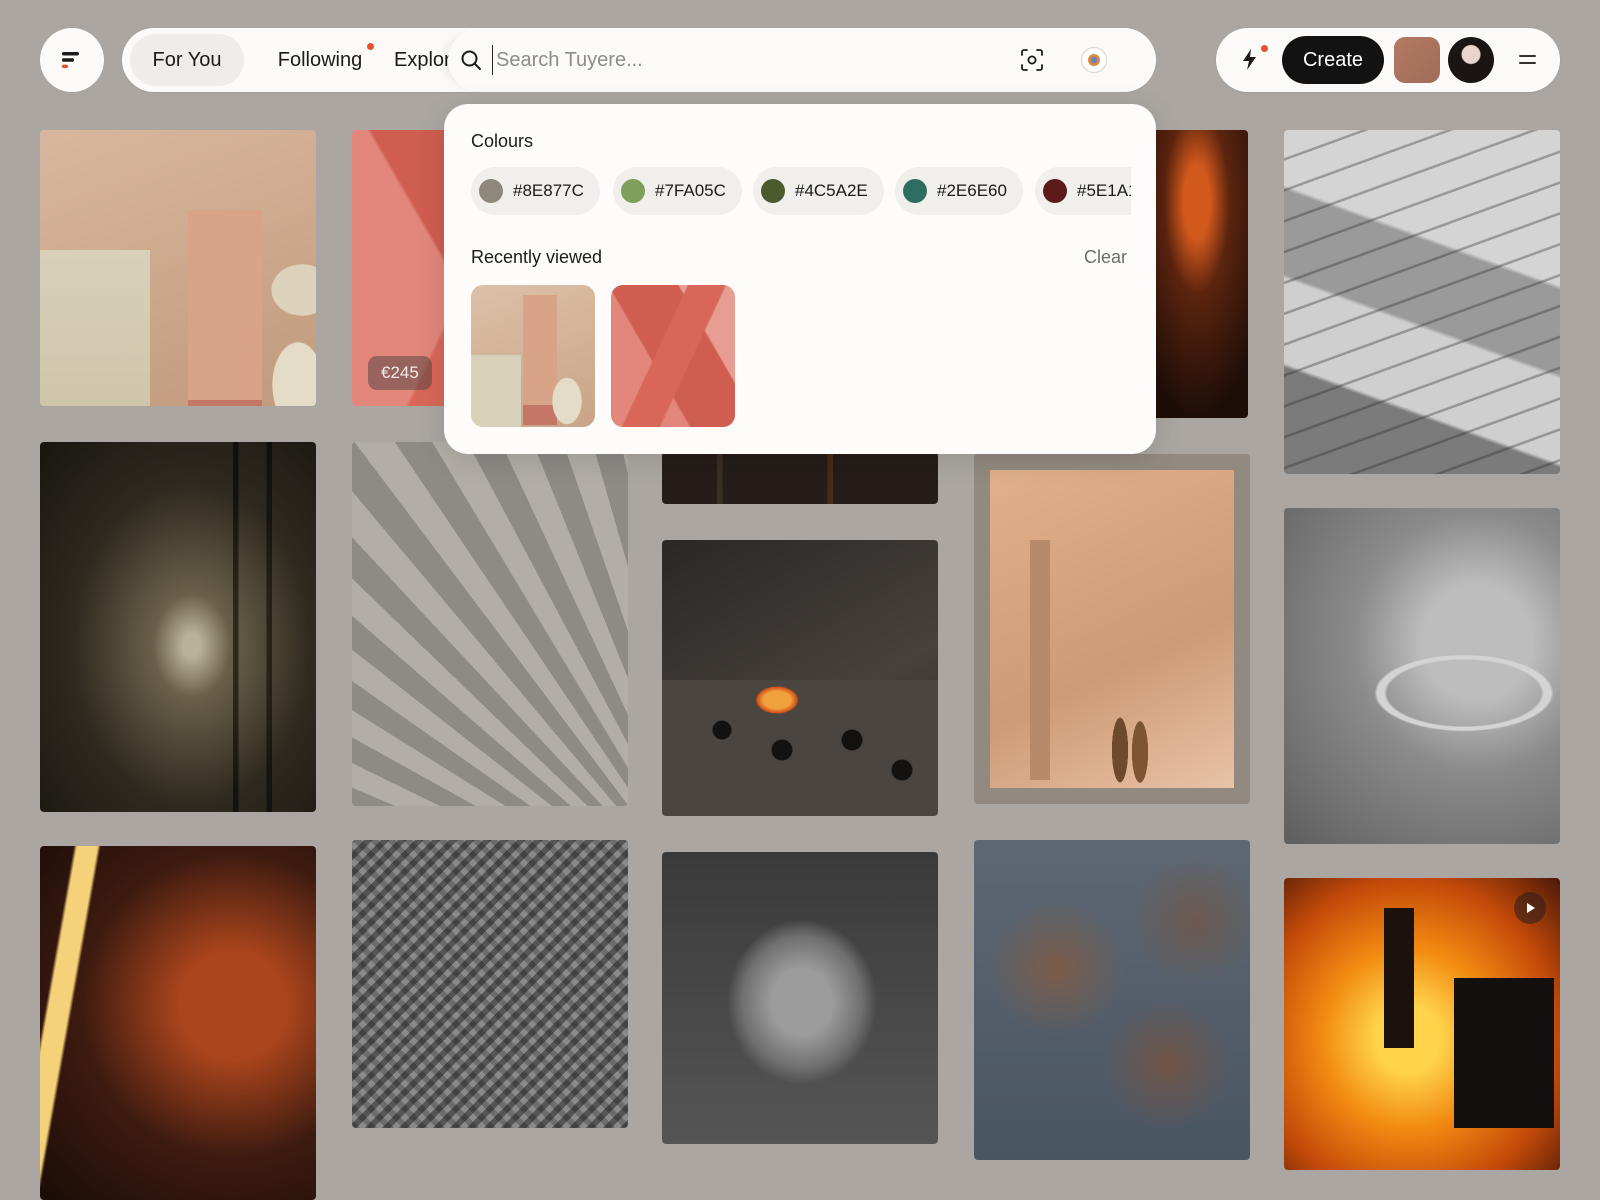 The width and height of the screenshot is (1600, 1200). I want to click on colour-label: #2E6E60, so click(972, 190).